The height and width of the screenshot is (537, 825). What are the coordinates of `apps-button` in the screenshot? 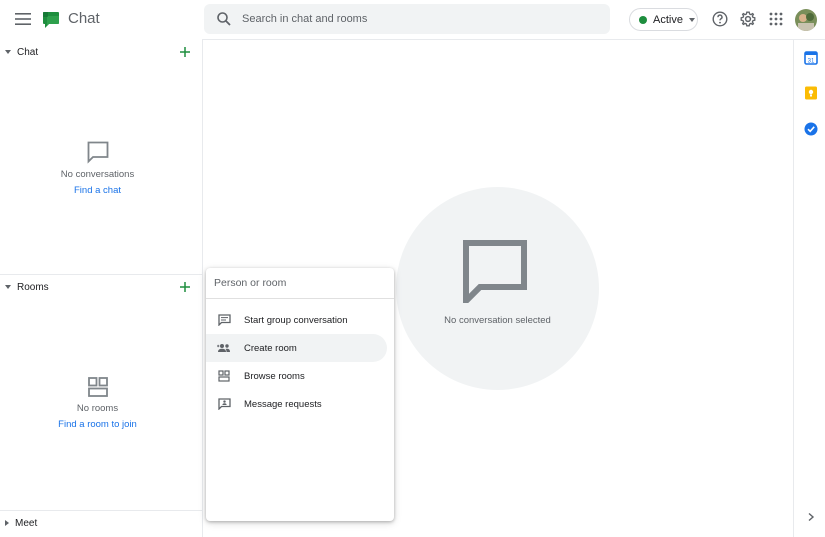 It's located at (776, 19).